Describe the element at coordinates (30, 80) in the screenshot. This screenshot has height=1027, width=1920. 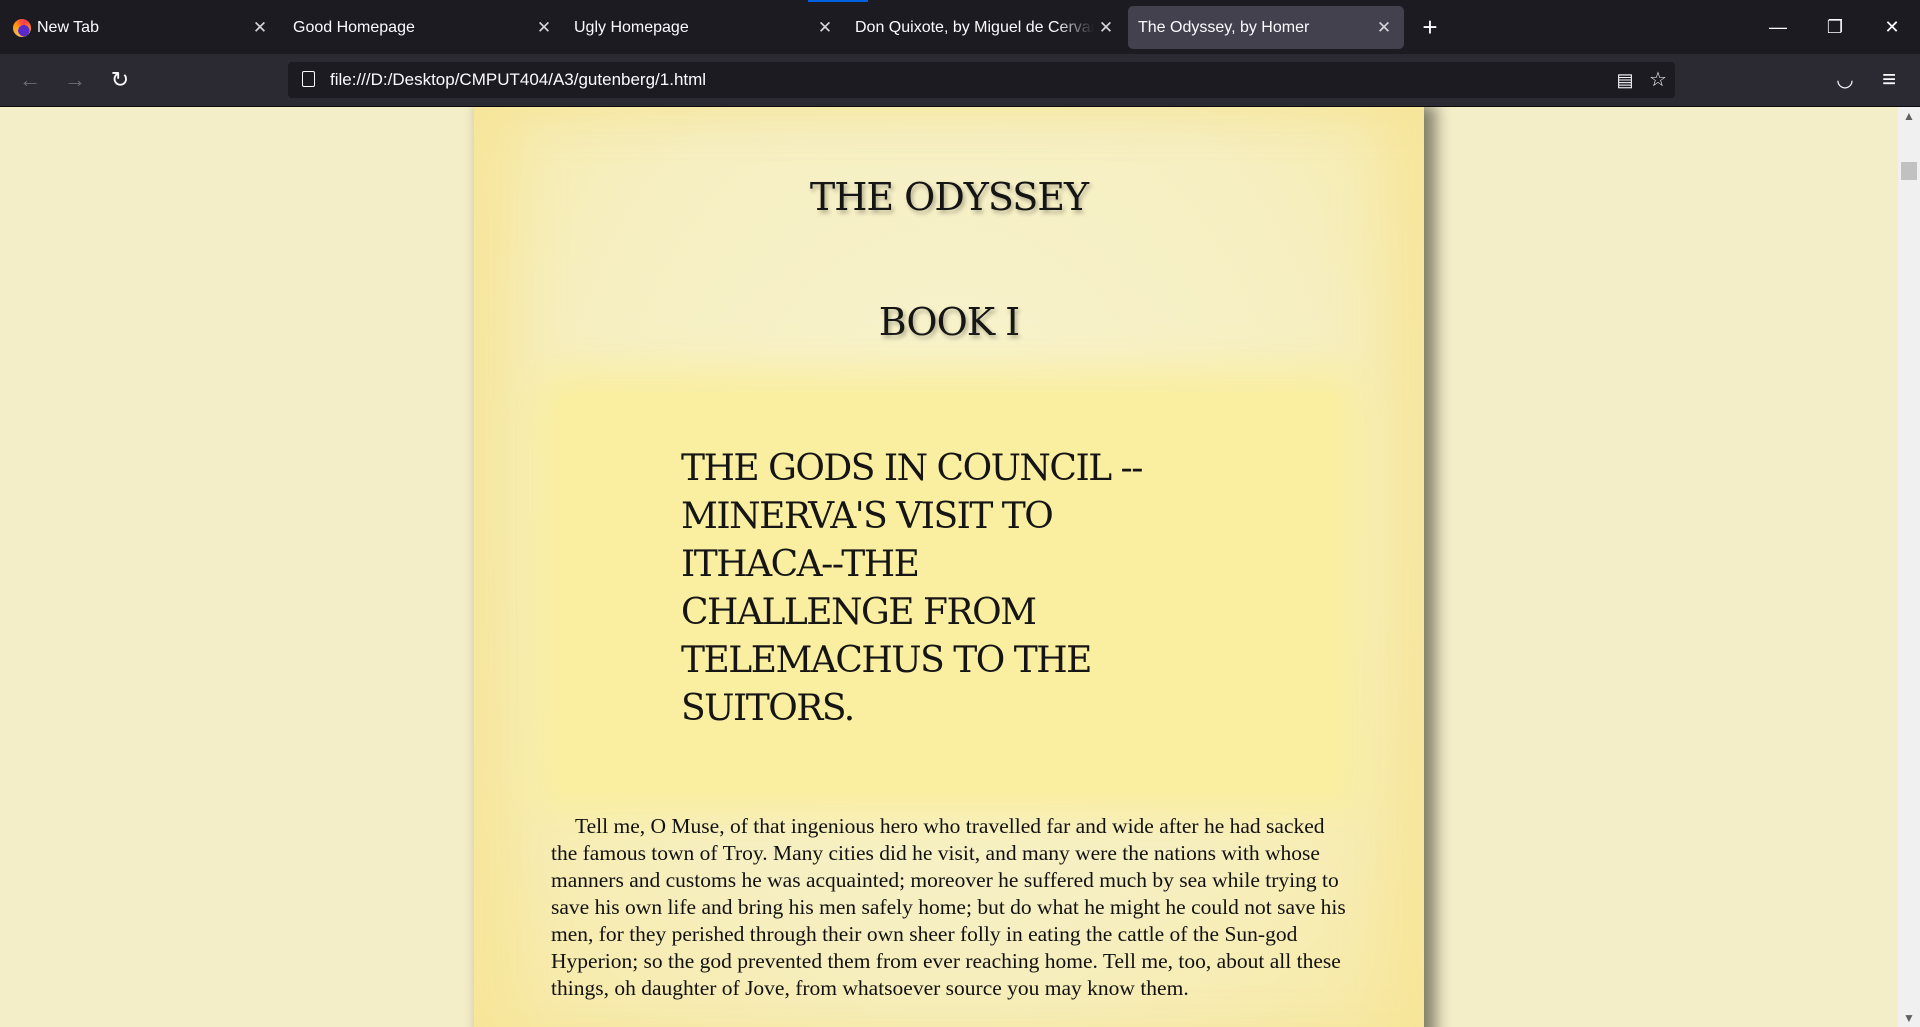
I see `back-button: ←` at that location.